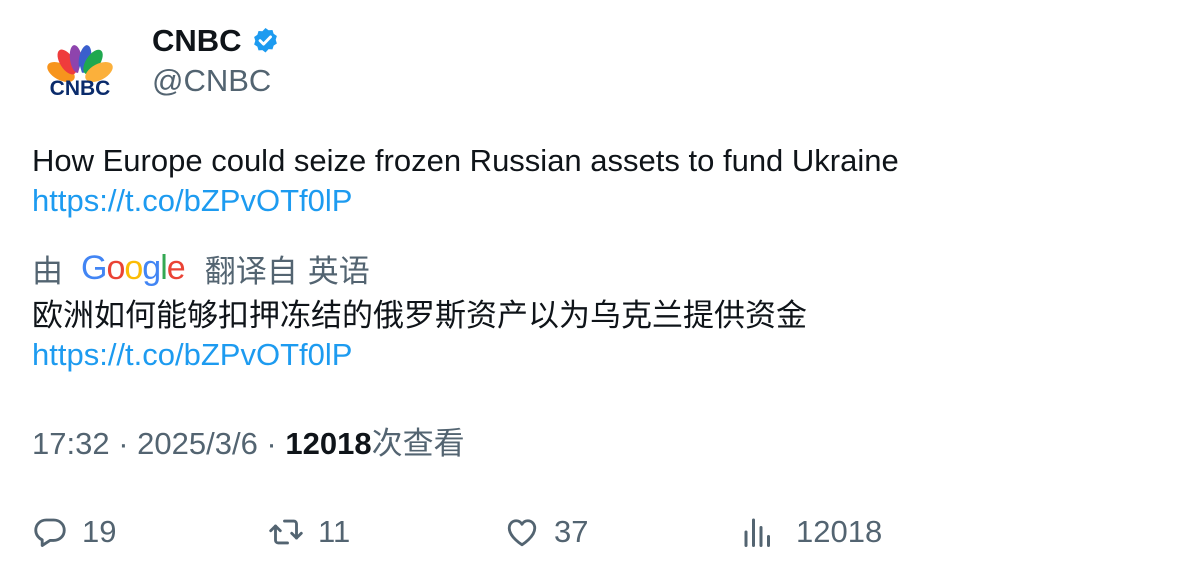  What do you see at coordinates (211, 81) in the screenshot?
I see `author-handle: @CNBC` at bounding box center [211, 81].